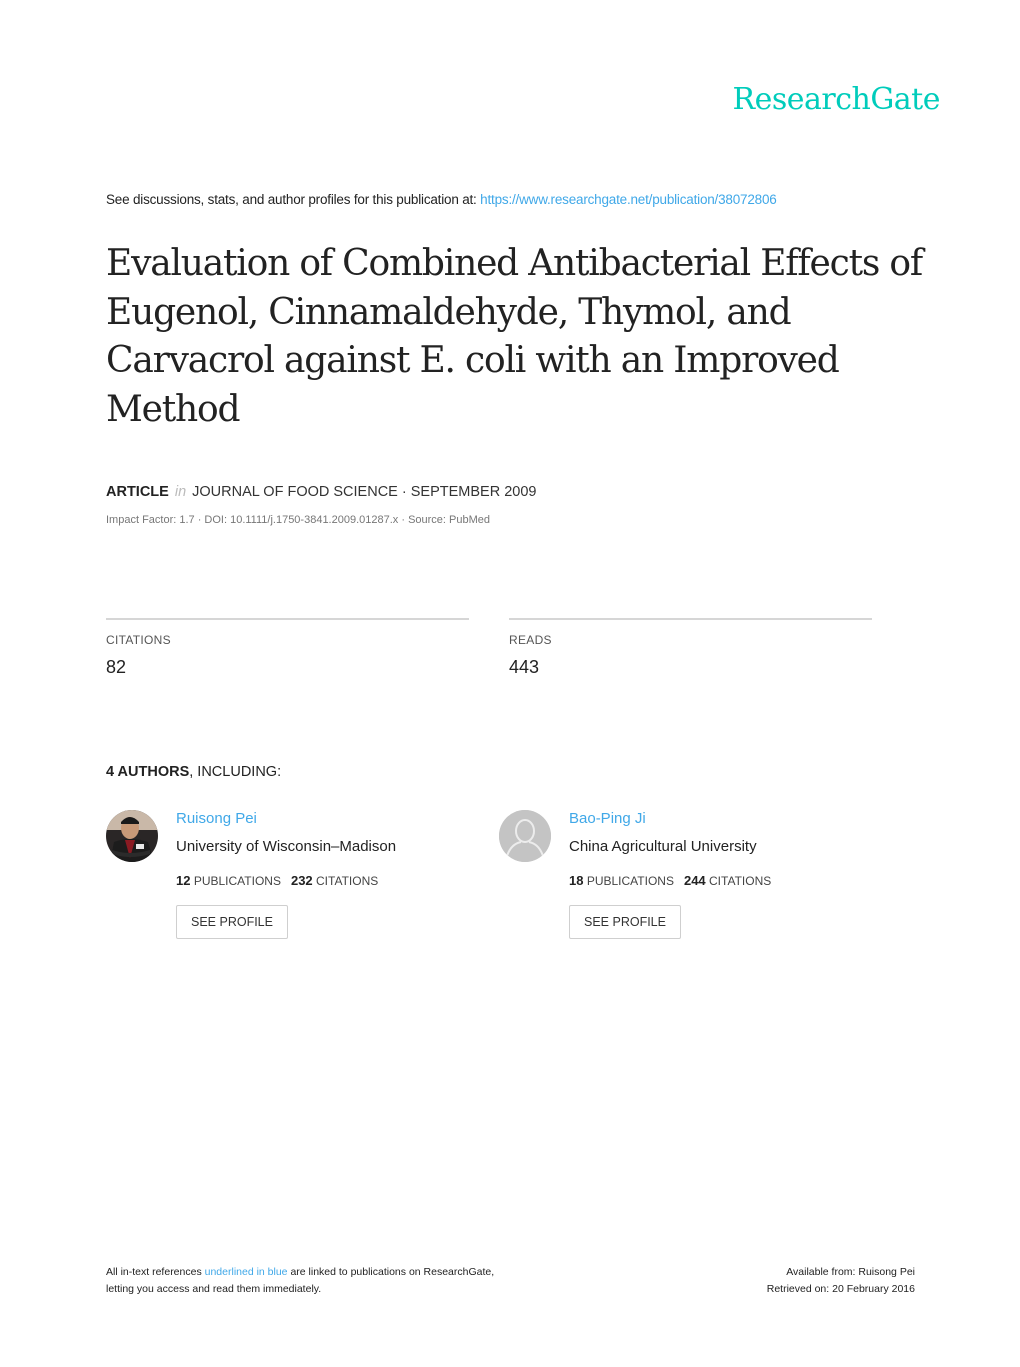  What do you see at coordinates (840, 1289) in the screenshot?
I see `retrieved-on: Retrieved on: 20 February 2016` at bounding box center [840, 1289].